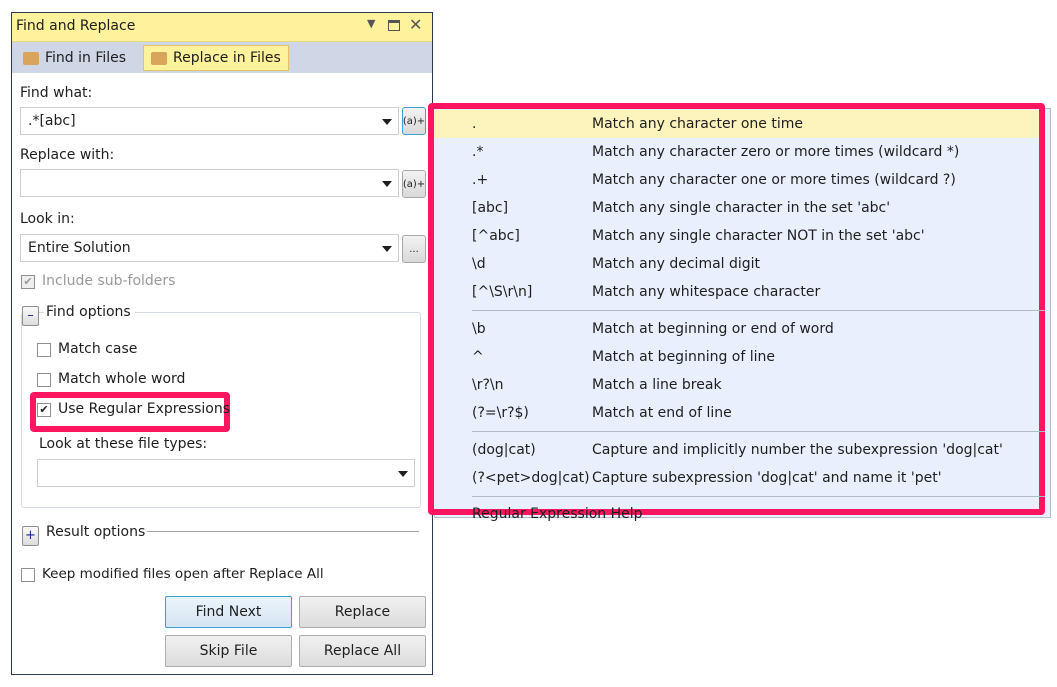  What do you see at coordinates (47, 219) in the screenshot?
I see `look-in-label: Look in:` at bounding box center [47, 219].